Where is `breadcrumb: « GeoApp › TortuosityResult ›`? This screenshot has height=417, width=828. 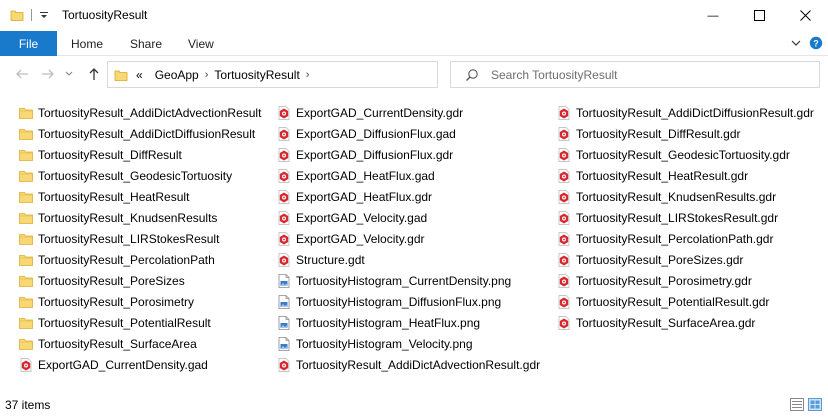
breadcrumb: « GeoApp › TortuosityResult › is located at coordinates (225, 75).